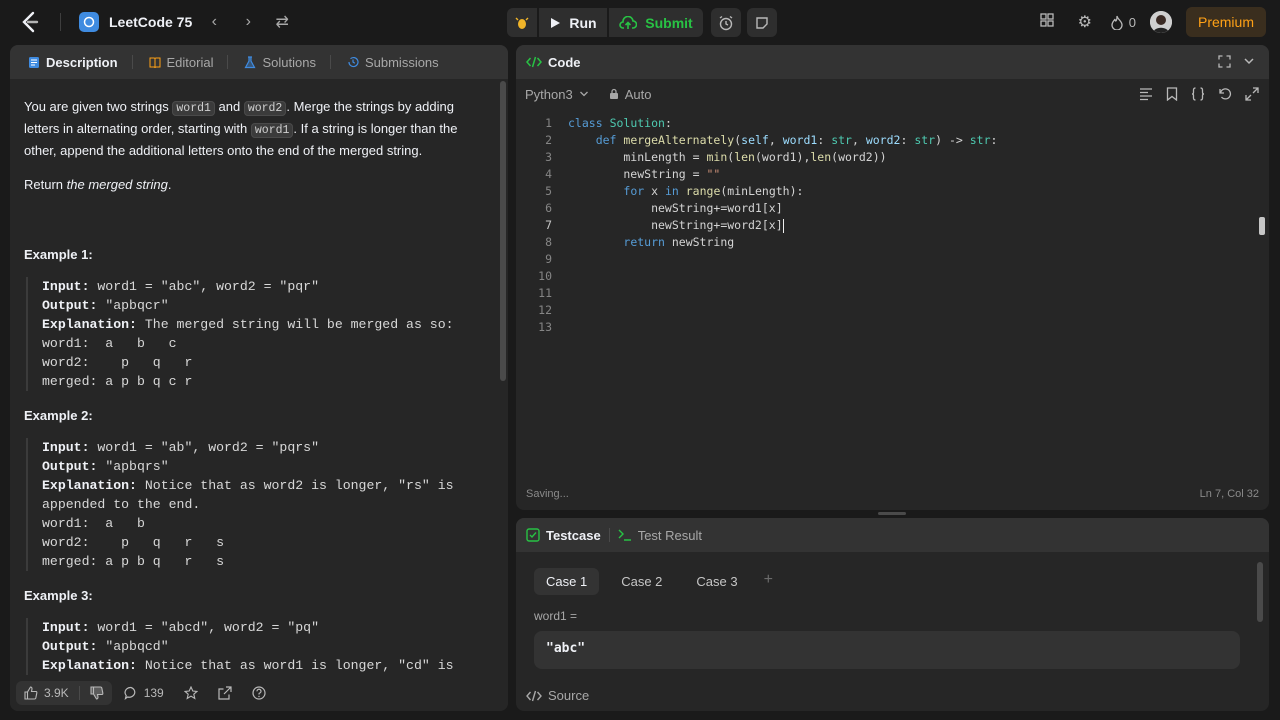 Image resolution: width=1280 pixels, height=720 pixels. Describe the element at coordinates (664, 225) in the screenshot. I see `code-line: 7 newString+=word2[x]` at that location.